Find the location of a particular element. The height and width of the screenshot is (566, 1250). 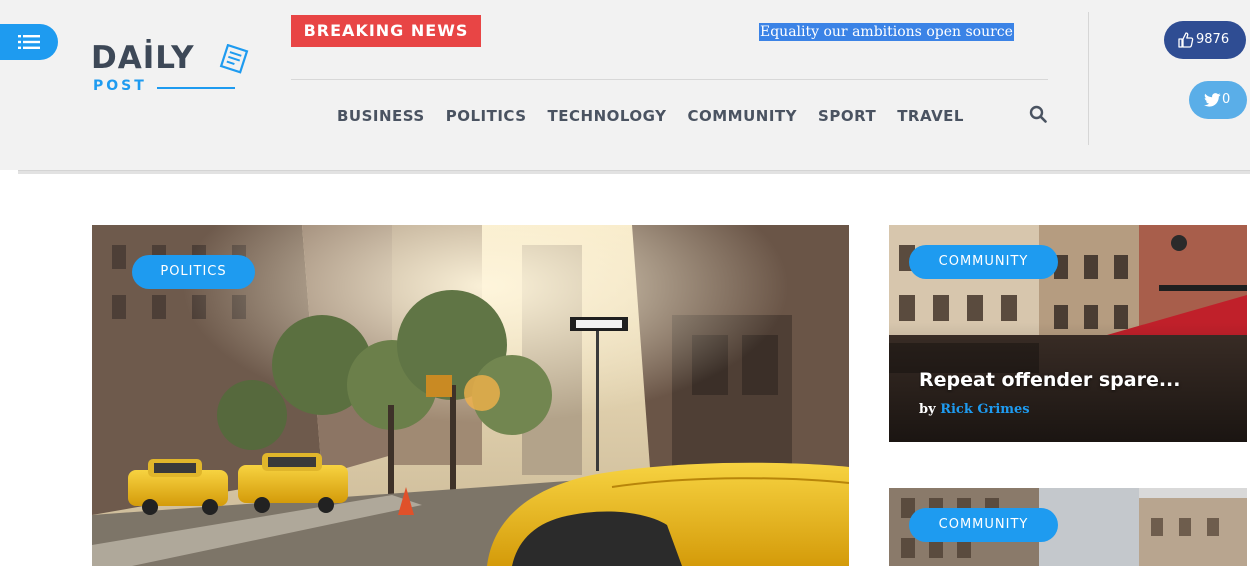

news-ticker-headline: Equality our ambitions open source is located at coordinates (886, 32).